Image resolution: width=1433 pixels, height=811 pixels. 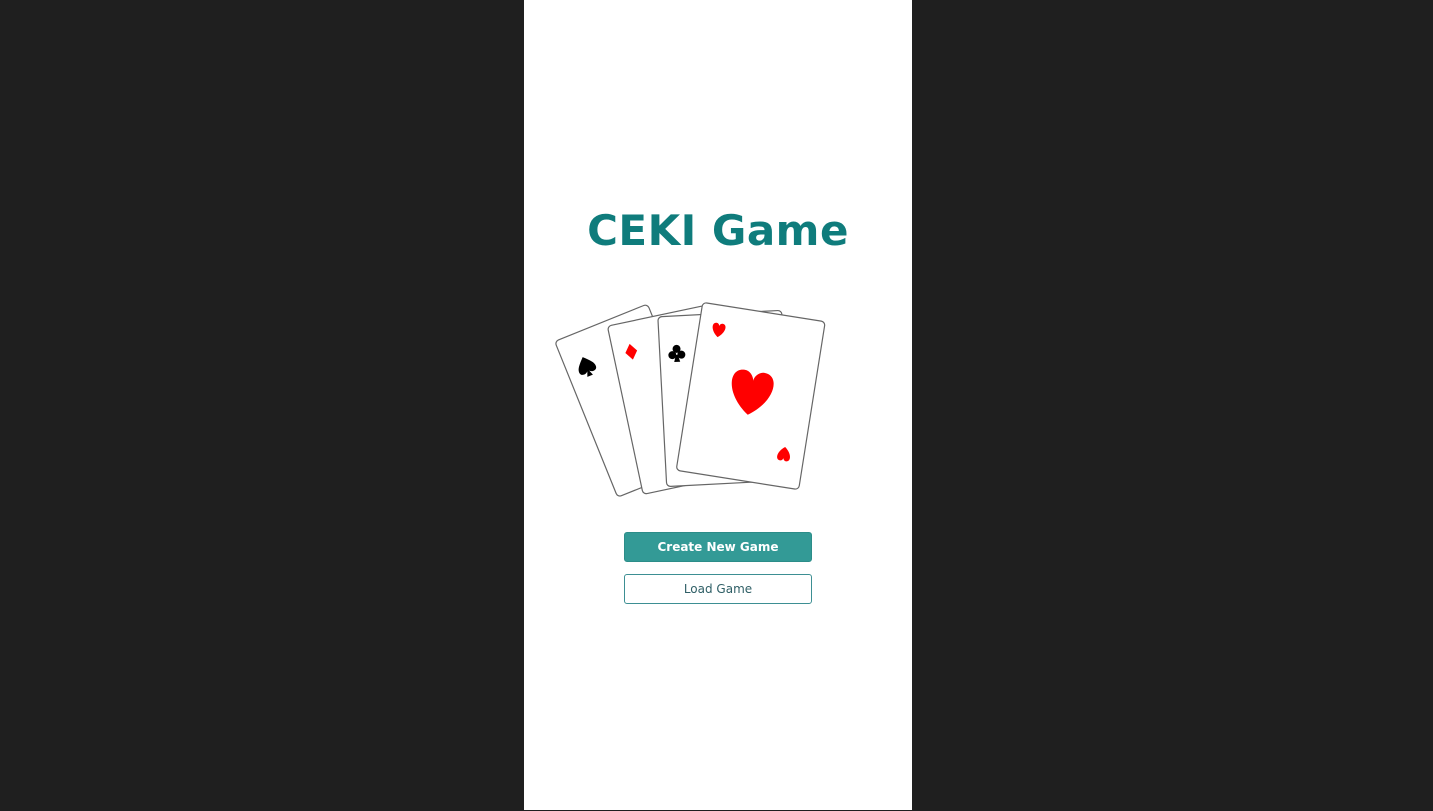 What do you see at coordinates (718, 547) in the screenshot?
I see `create-new-game-button: Create New Game` at bounding box center [718, 547].